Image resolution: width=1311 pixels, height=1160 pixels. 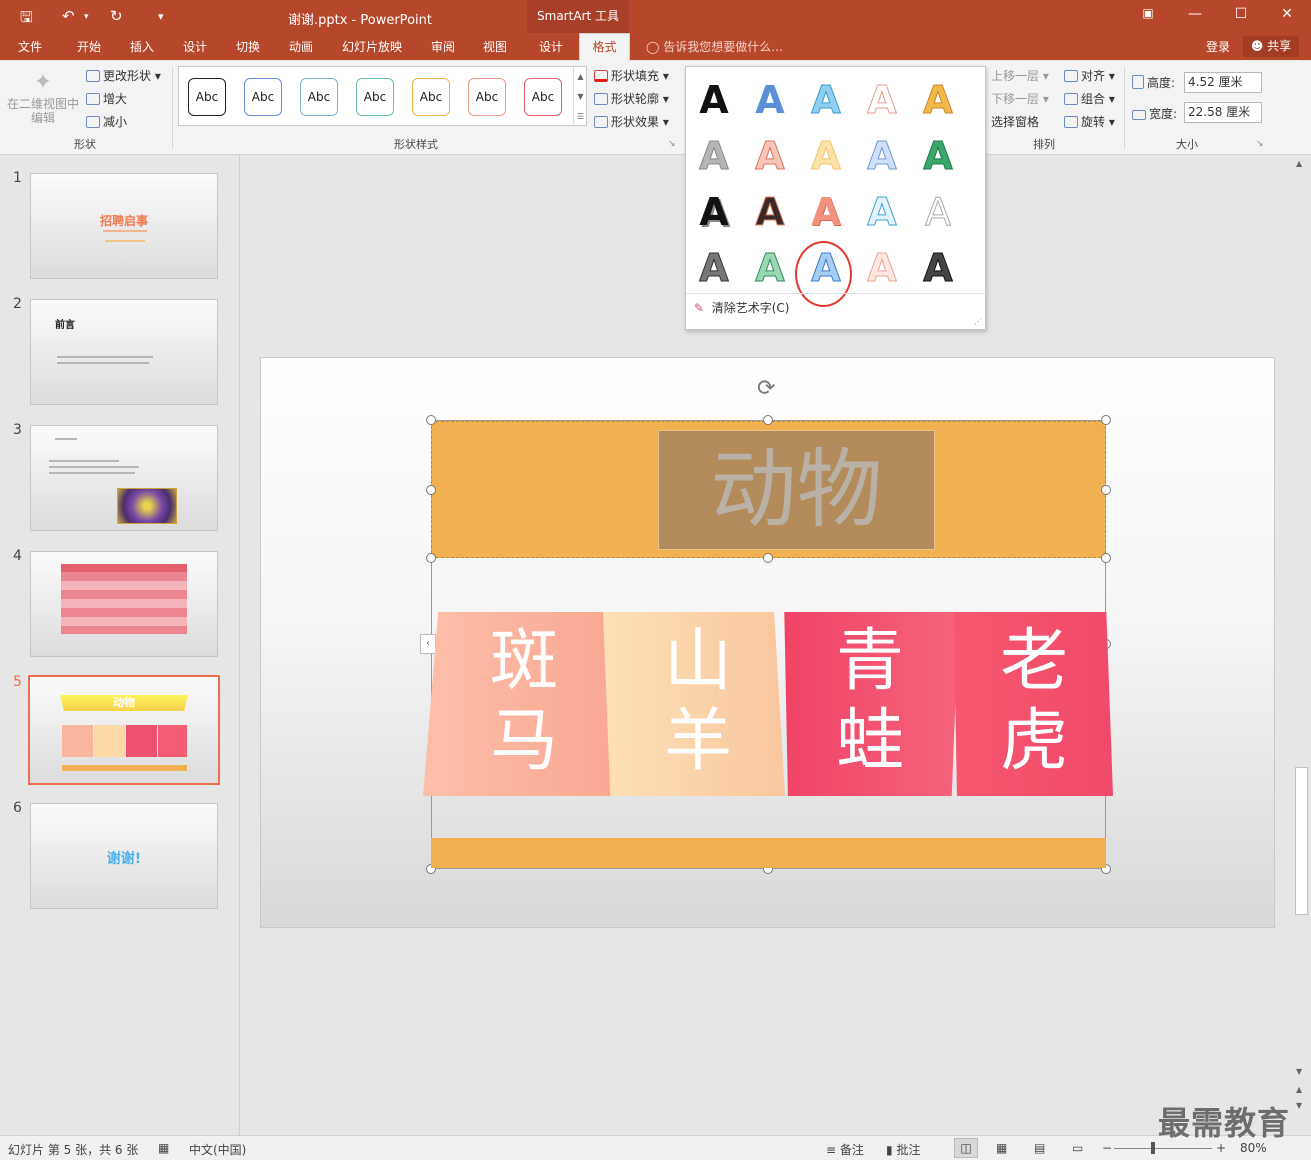 What do you see at coordinates (1223, 112) in the screenshot?
I see `width-input: 22.58 厘米` at bounding box center [1223, 112].